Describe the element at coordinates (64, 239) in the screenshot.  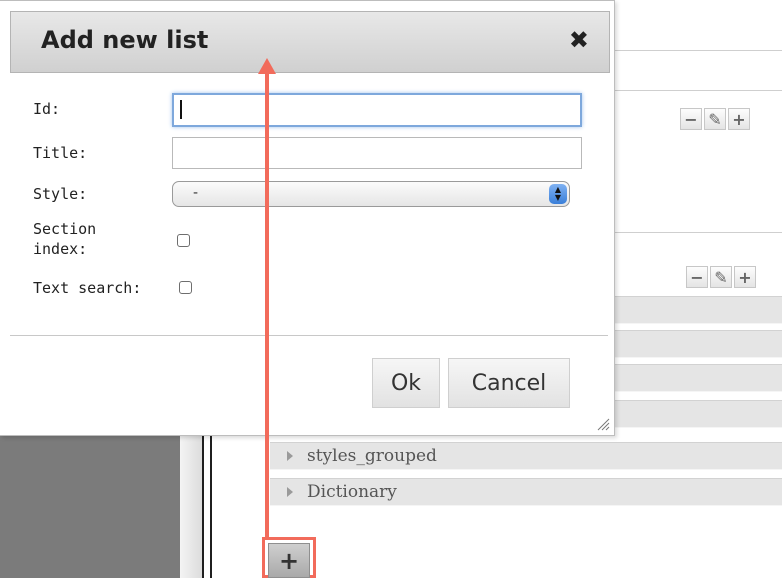
I see `section-index-label: Section index:` at that location.